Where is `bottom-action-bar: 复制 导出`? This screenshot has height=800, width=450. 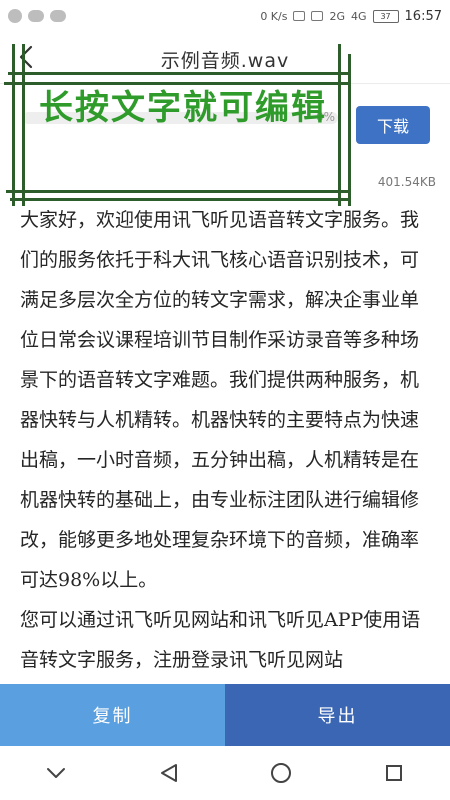
bottom-action-bar: 复制 导出 is located at coordinates (225, 715).